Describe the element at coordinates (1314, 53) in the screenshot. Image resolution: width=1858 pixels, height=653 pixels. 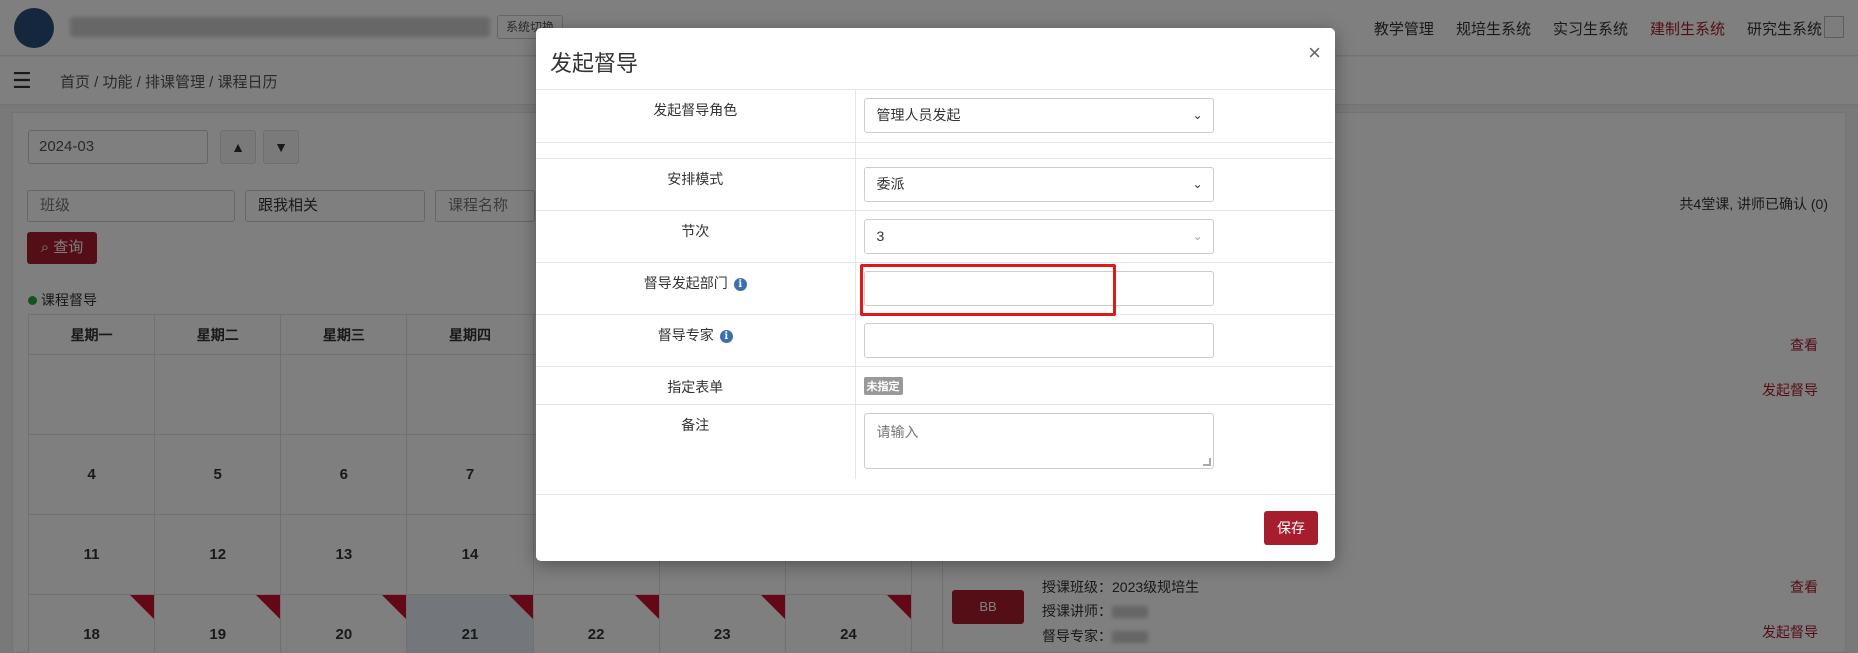
I see `close-icon: ×` at that location.